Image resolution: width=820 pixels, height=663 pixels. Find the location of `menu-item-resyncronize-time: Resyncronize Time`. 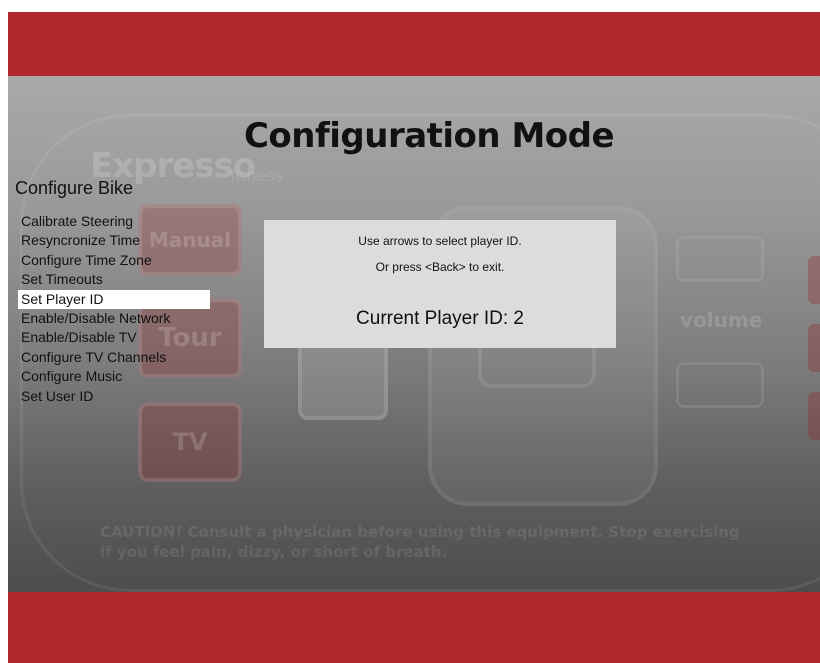

menu-item-resyncronize-time: Resyncronize Time is located at coordinates (114, 240).